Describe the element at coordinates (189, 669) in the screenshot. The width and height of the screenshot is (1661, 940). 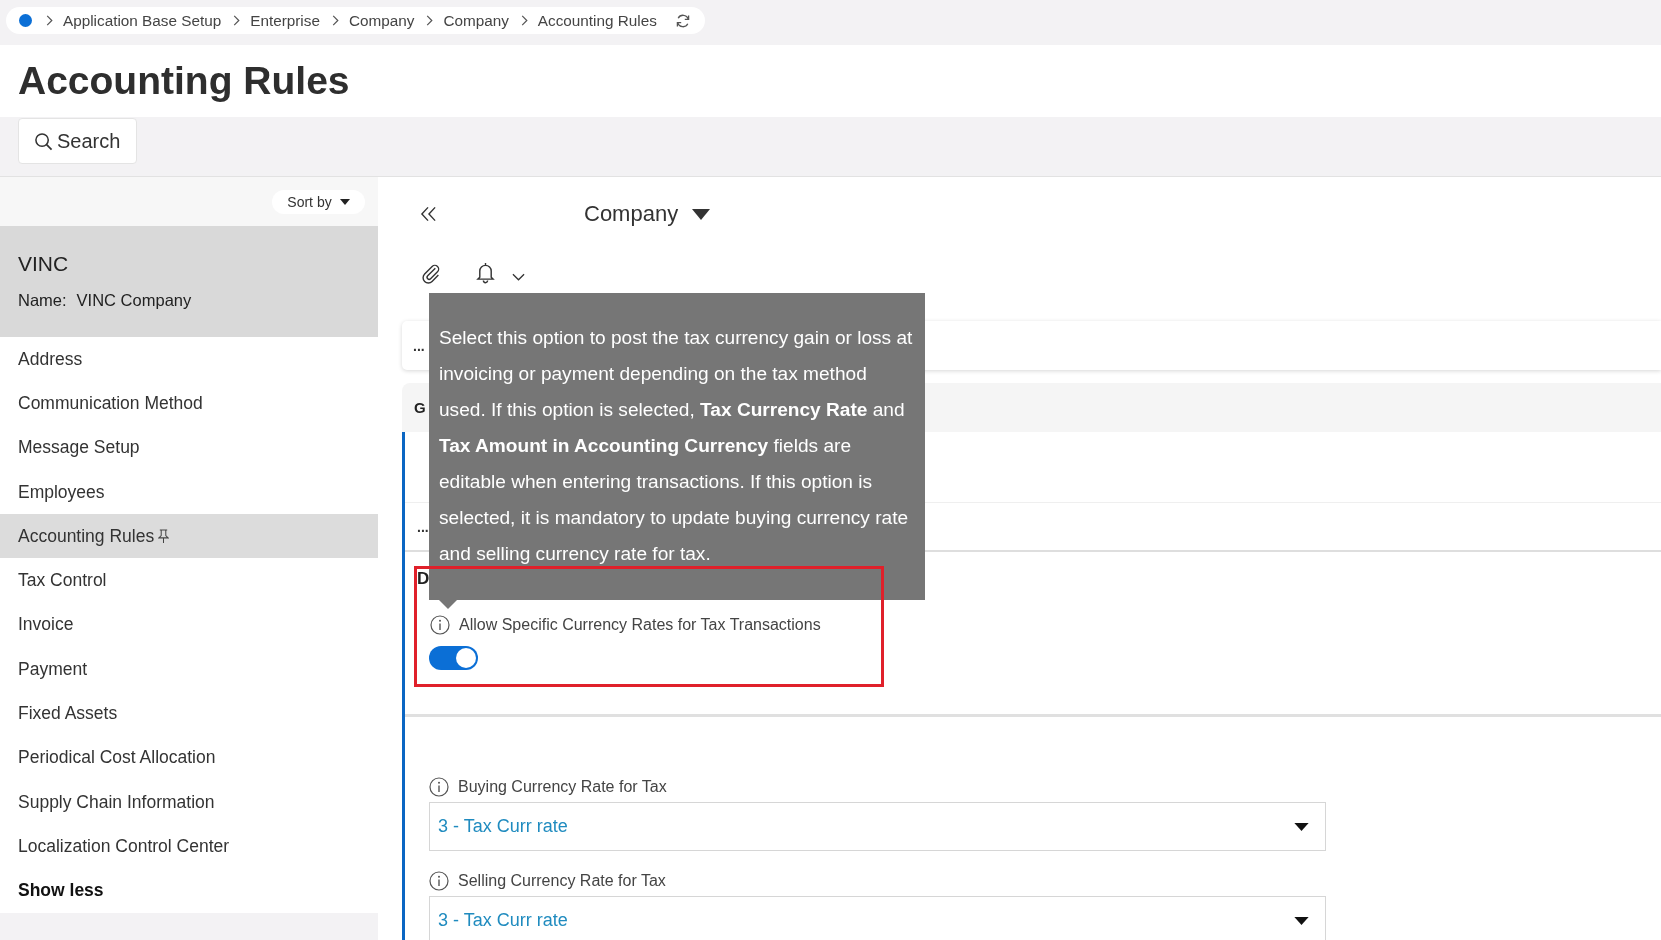
I see `sidebar-item: Payment` at that location.